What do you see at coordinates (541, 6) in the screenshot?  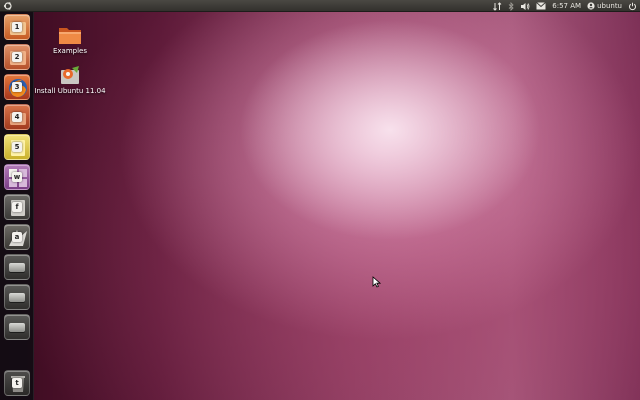 I see `mail-icon` at bounding box center [541, 6].